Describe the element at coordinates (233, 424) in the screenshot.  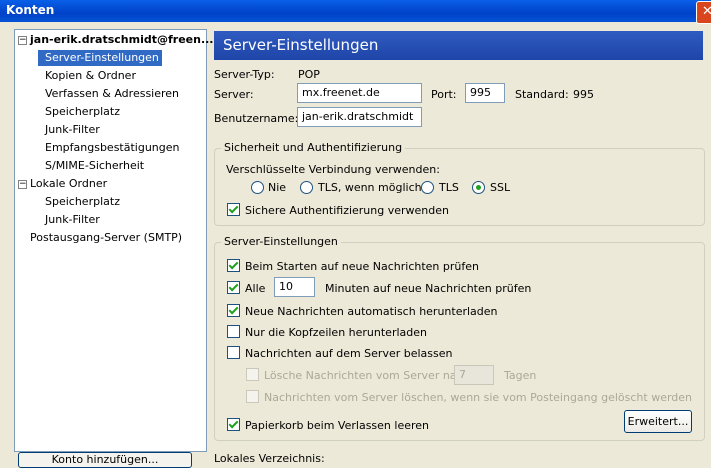
I see `empty-trash-checkbox` at that location.